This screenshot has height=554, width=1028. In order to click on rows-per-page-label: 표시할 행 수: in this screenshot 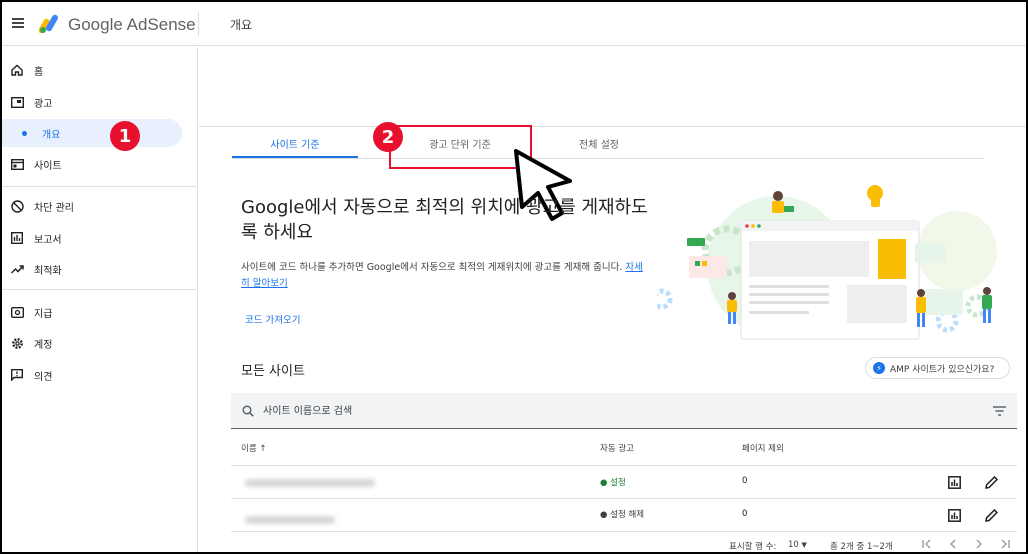, I will do `click(753, 547)`.